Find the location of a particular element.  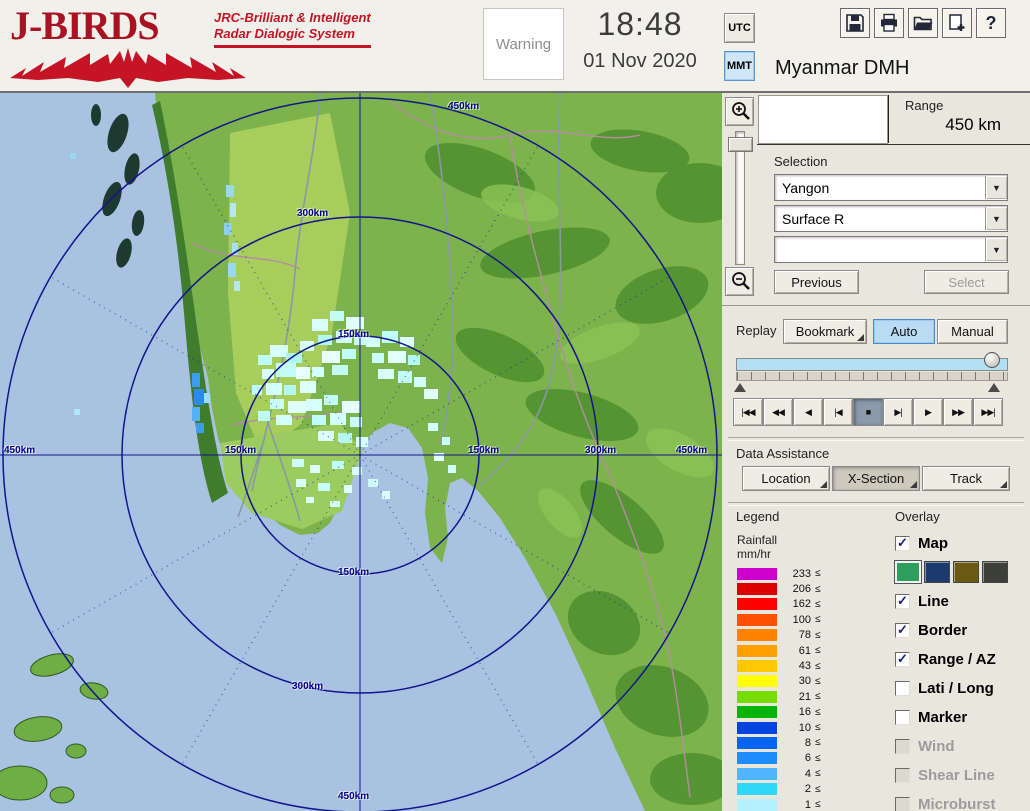

previous-button: Previous is located at coordinates (816, 282).